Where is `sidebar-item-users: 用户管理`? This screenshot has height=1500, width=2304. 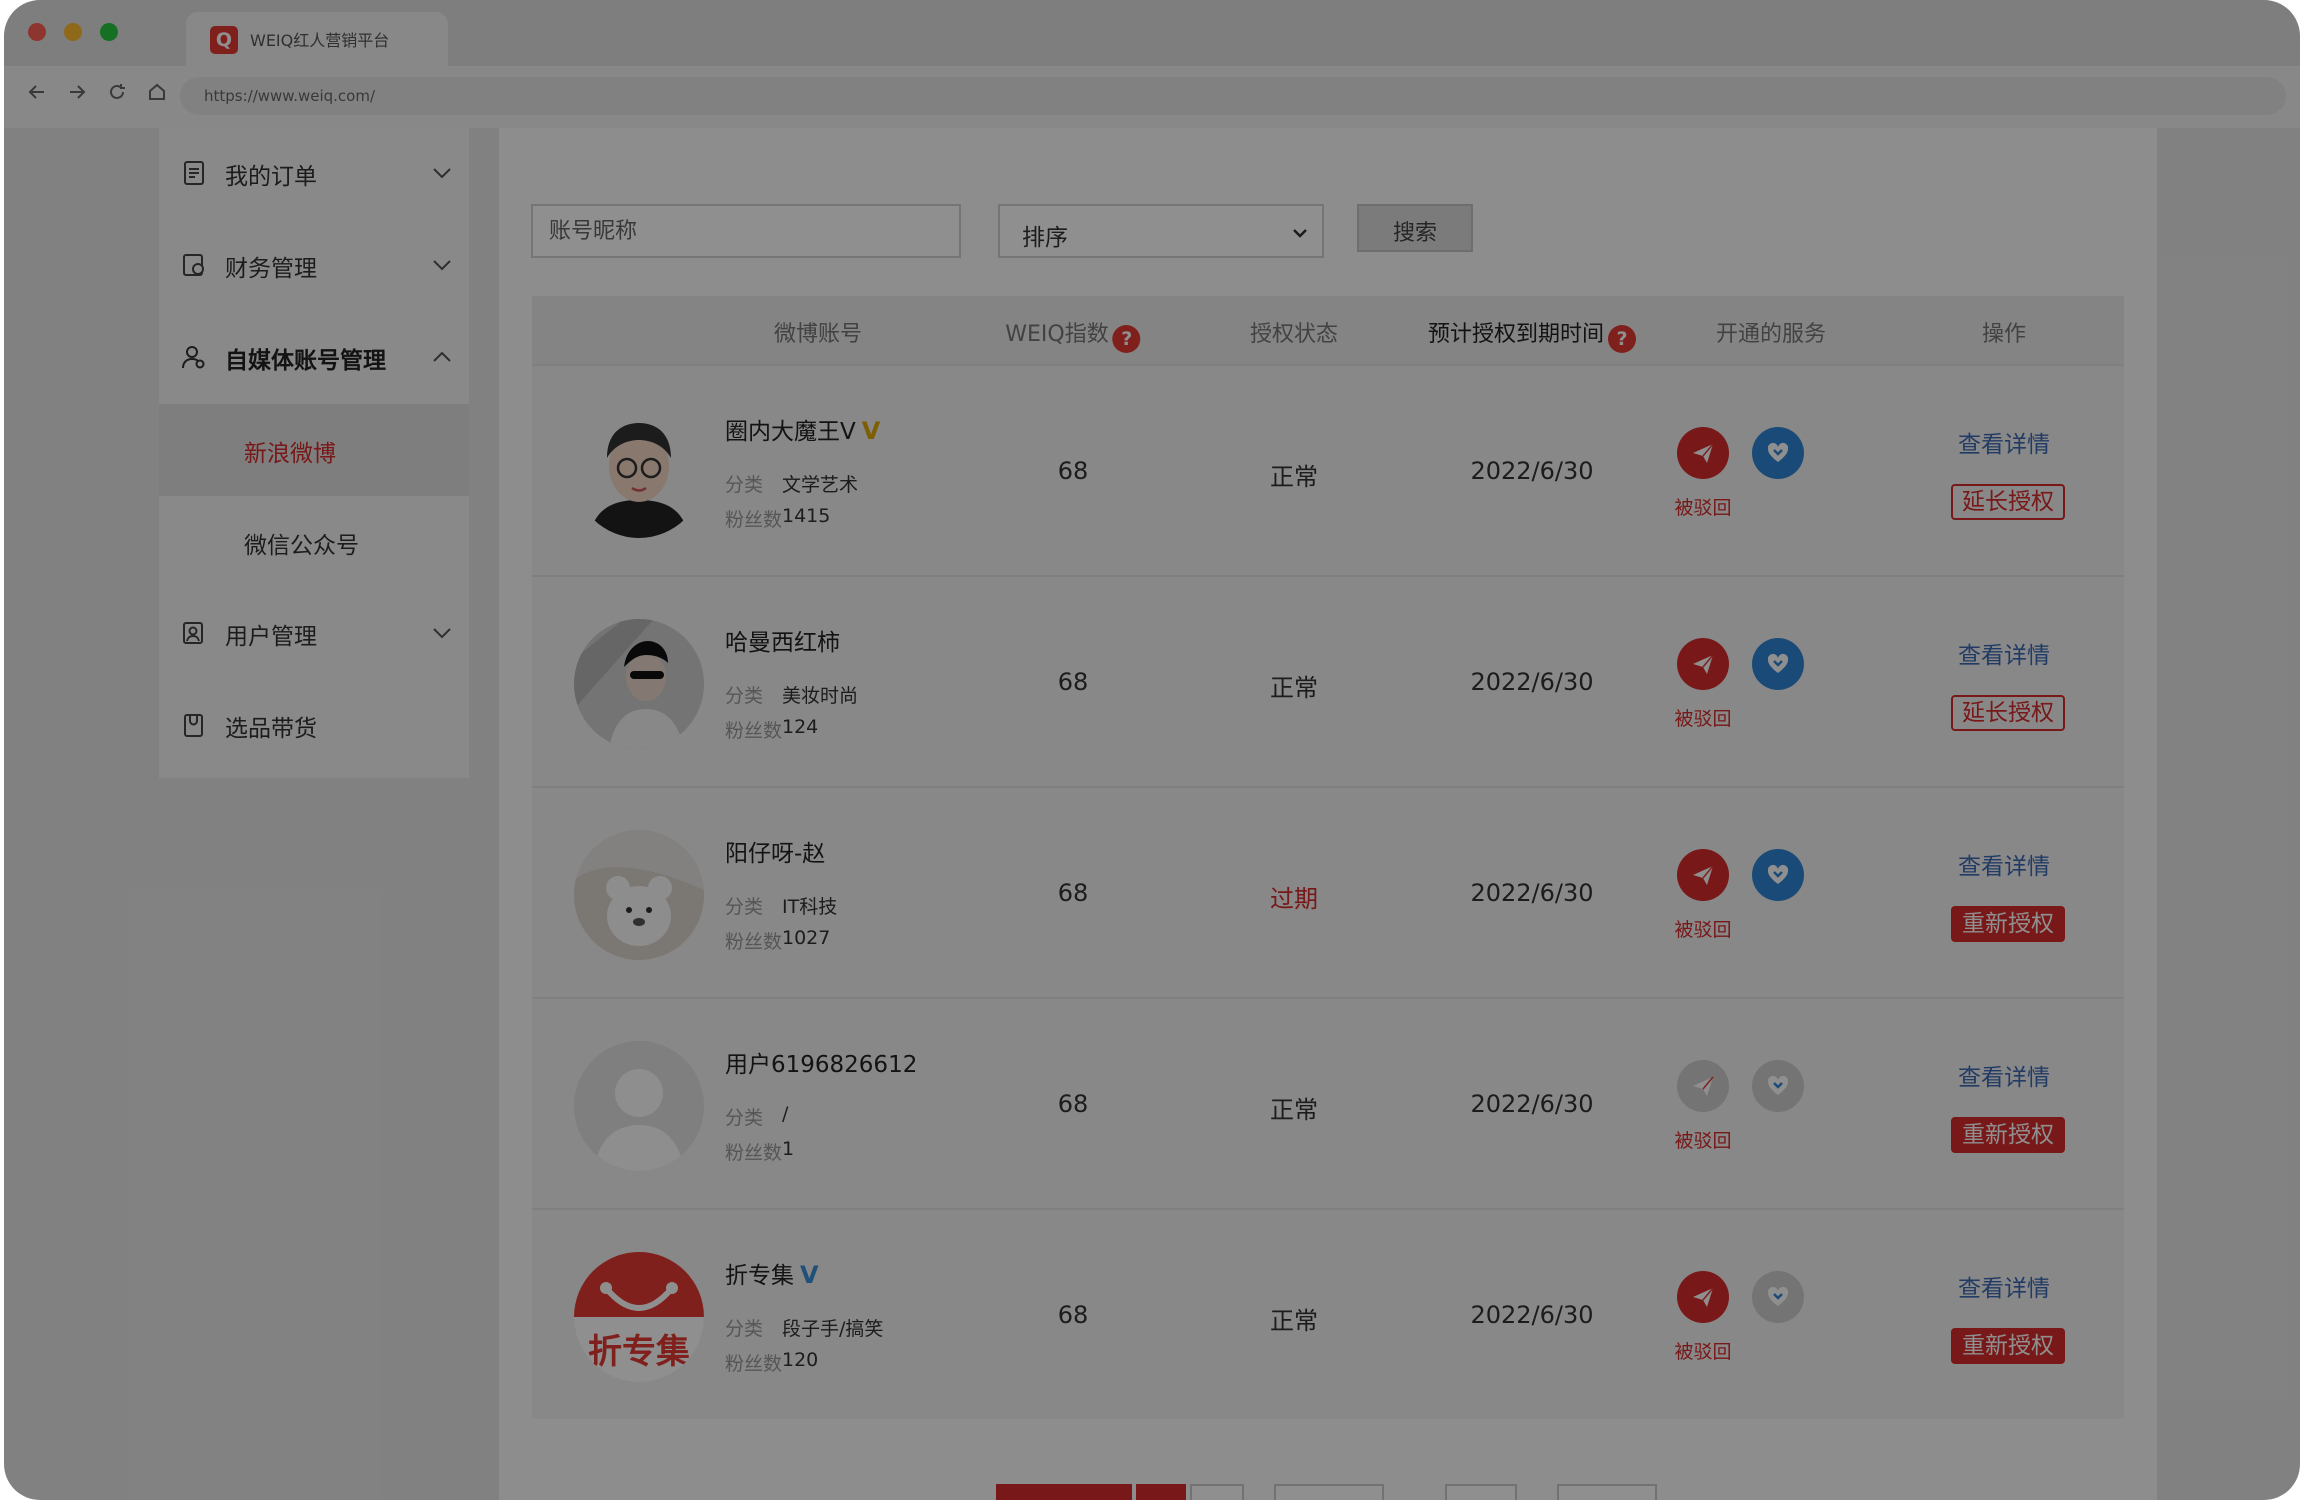 sidebar-item-users: 用户管理 is located at coordinates (314, 634).